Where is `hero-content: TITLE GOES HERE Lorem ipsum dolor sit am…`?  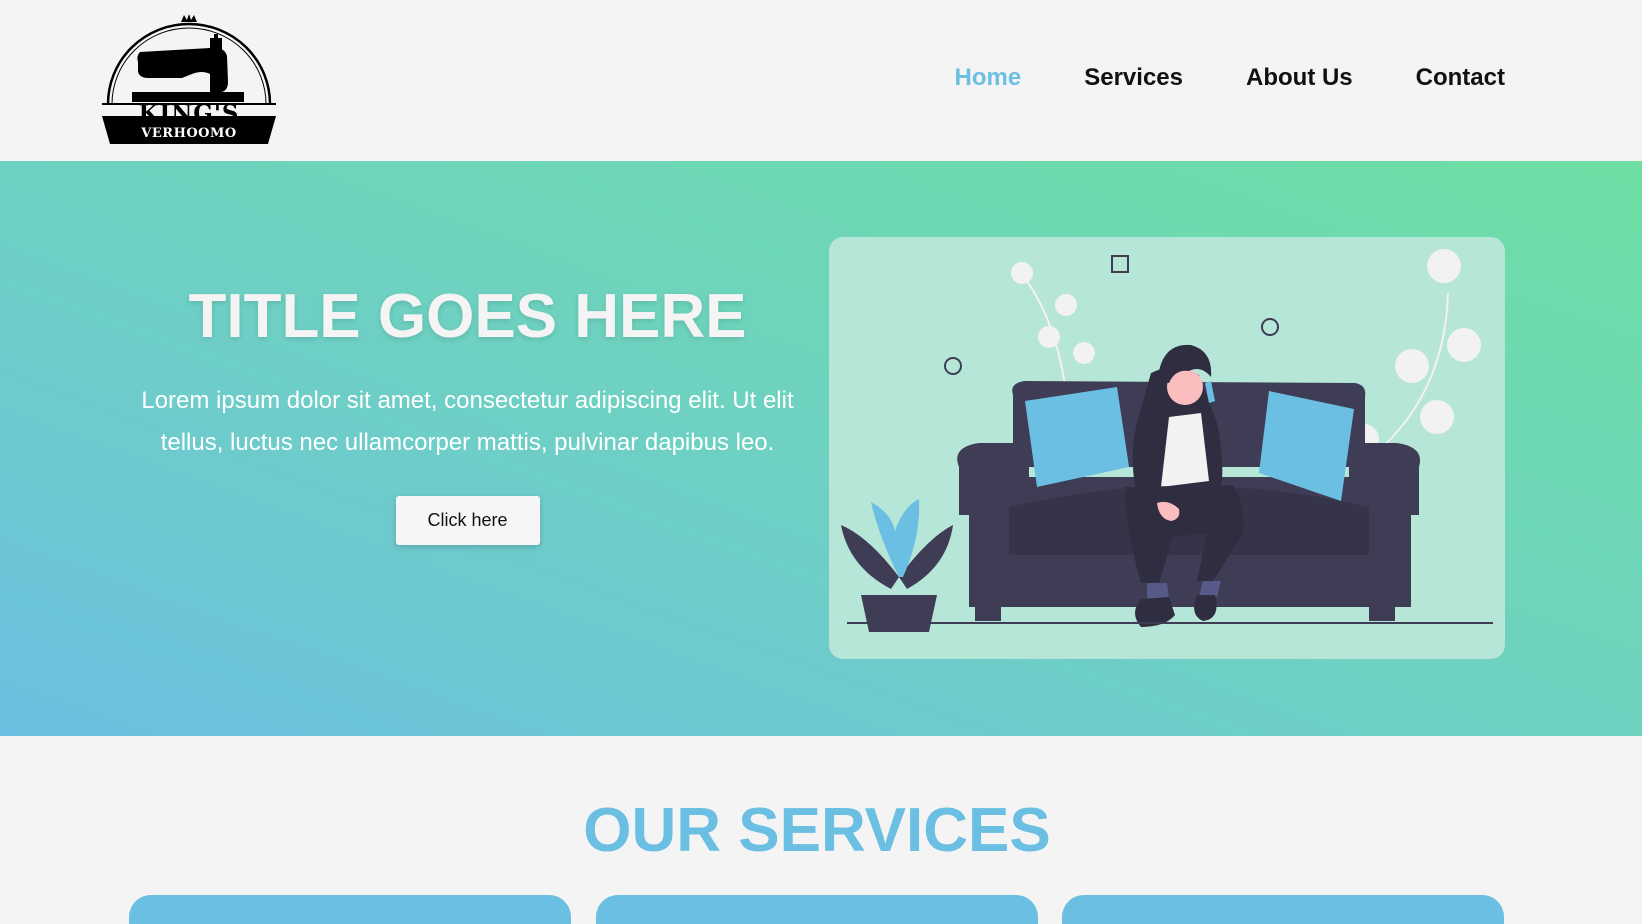
hero-content: TITLE GOES HERE Lorem ipsum dolor sit am… is located at coordinates (467, 413).